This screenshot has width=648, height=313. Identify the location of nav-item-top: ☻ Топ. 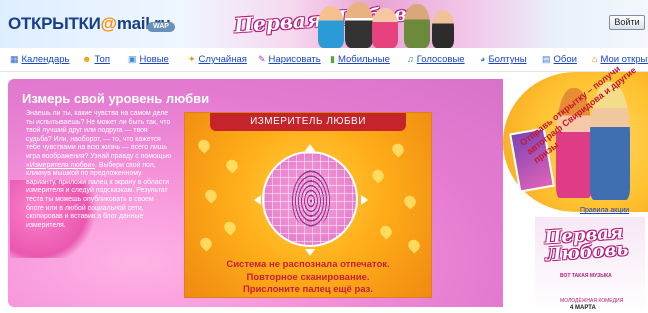
(96, 59).